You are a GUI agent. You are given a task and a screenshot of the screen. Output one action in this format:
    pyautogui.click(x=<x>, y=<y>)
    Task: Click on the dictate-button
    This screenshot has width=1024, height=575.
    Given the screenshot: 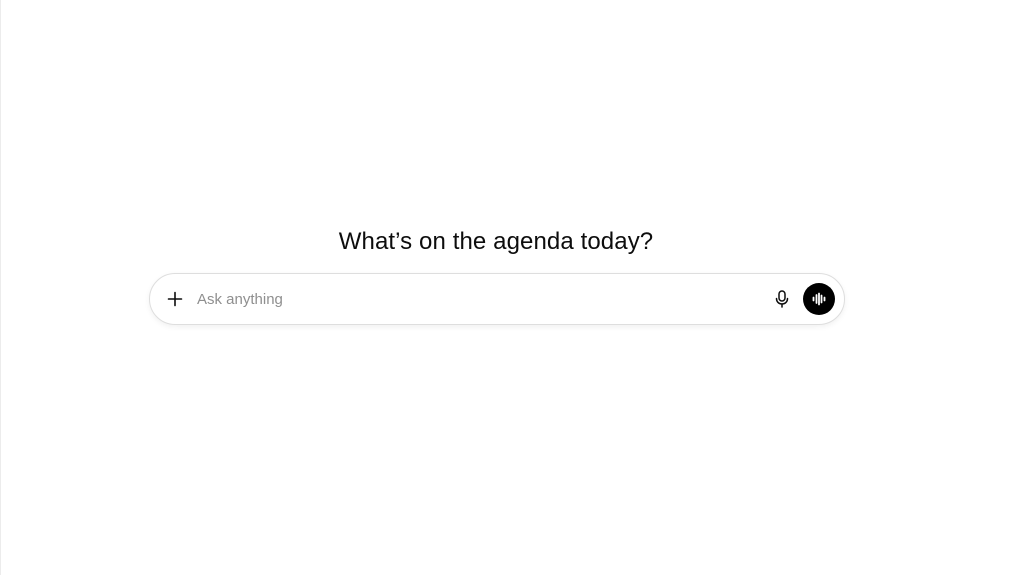 What is the action you would take?
    pyautogui.click(x=782, y=299)
    